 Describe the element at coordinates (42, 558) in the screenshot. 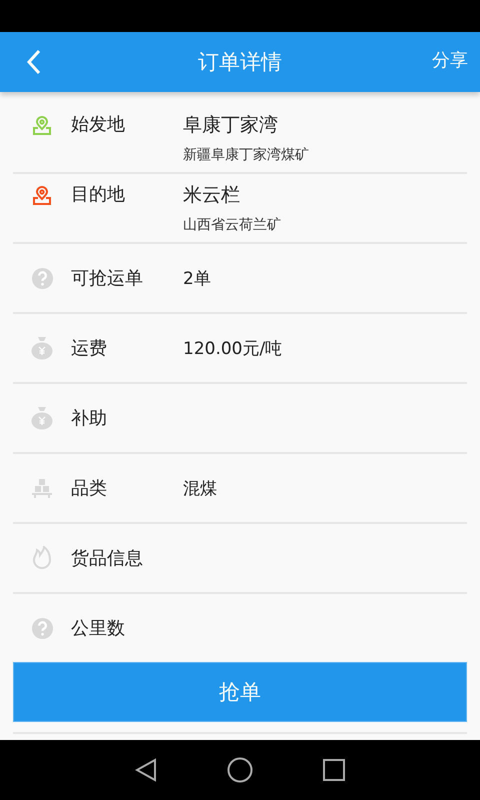

I see `flame-icon` at that location.